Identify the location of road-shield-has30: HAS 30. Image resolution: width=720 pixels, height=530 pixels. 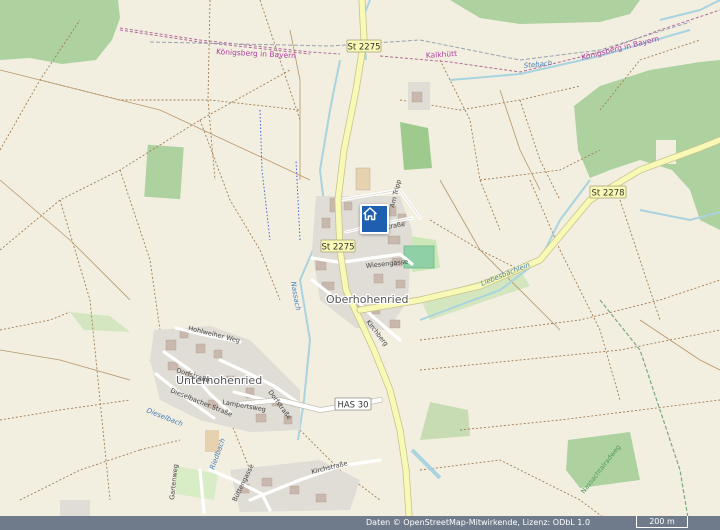
(353, 404).